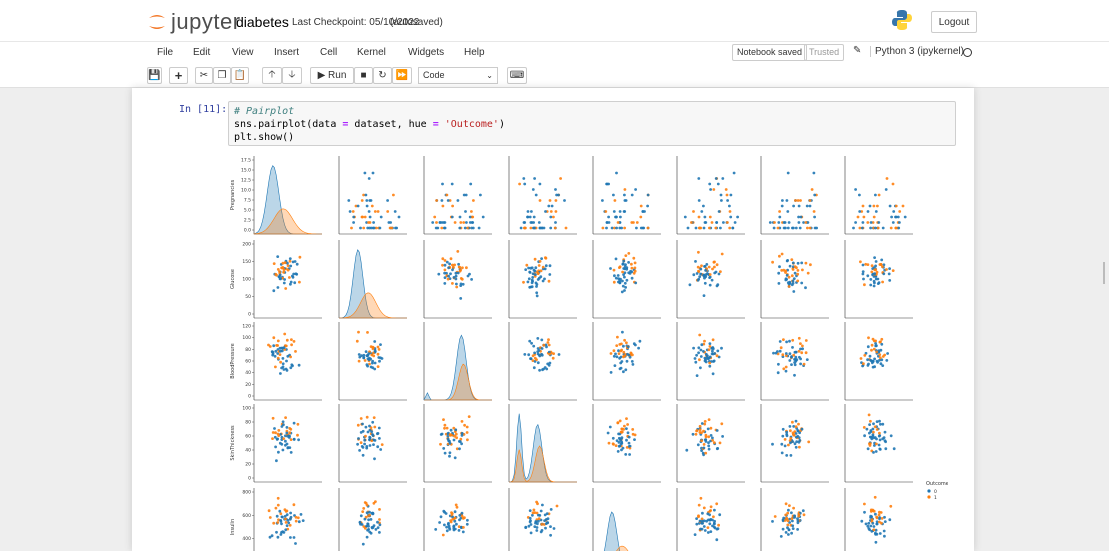  What do you see at coordinates (154, 75) in the screenshot?
I see `save-button: 💾` at bounding box center [154, 75].